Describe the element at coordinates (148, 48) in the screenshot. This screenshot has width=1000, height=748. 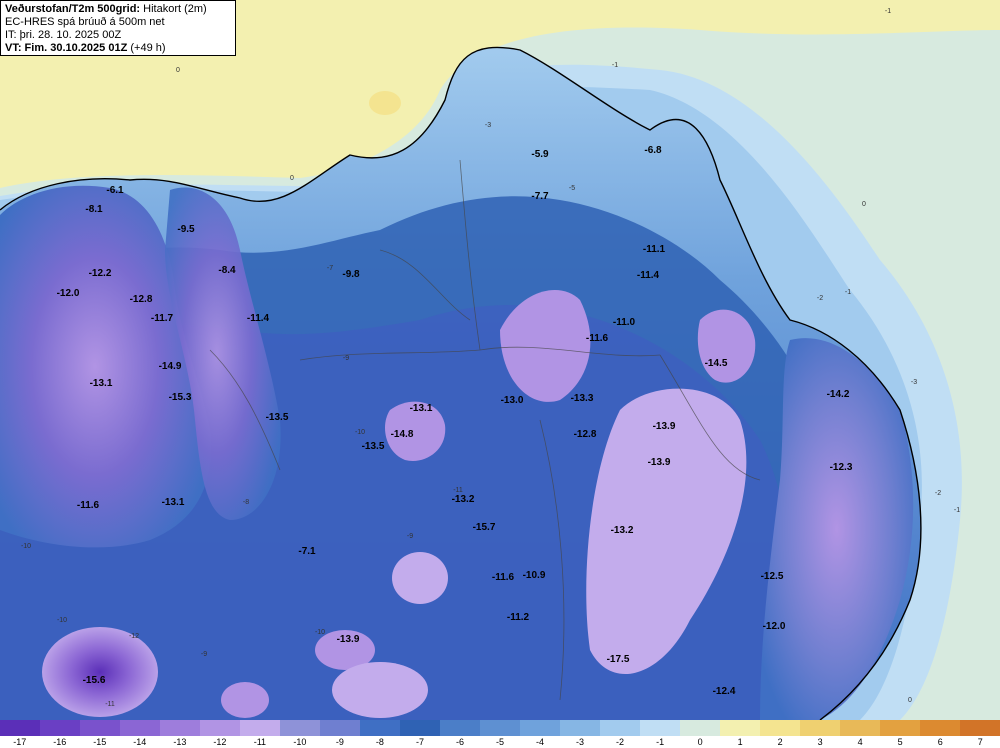
I see `lead-time: (+49 h)` at that location.